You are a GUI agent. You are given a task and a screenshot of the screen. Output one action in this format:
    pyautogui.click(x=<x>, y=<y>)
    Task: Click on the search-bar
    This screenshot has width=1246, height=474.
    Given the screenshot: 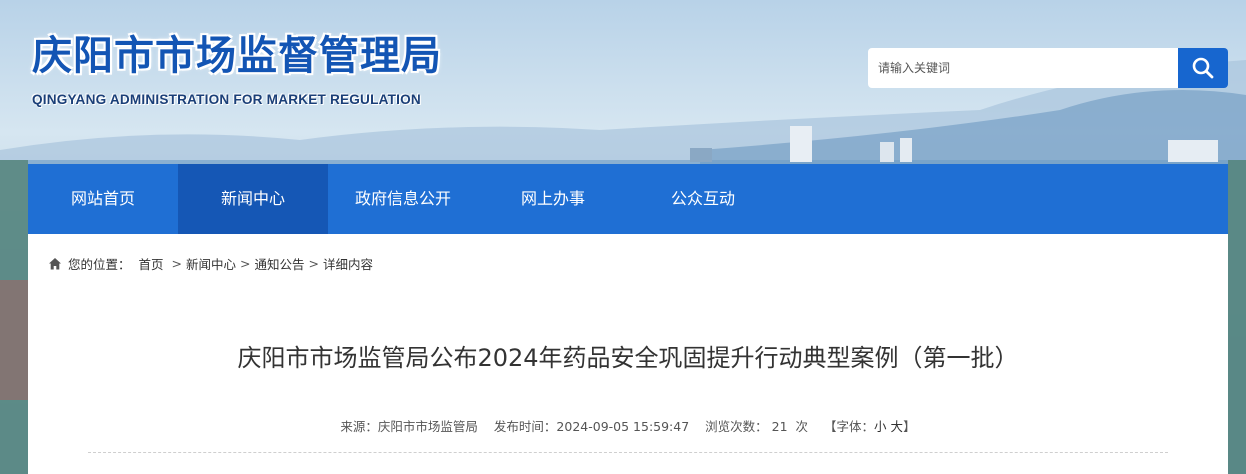 What is the action you would take?
    pyautogui.click(x=1048, y=68)
    